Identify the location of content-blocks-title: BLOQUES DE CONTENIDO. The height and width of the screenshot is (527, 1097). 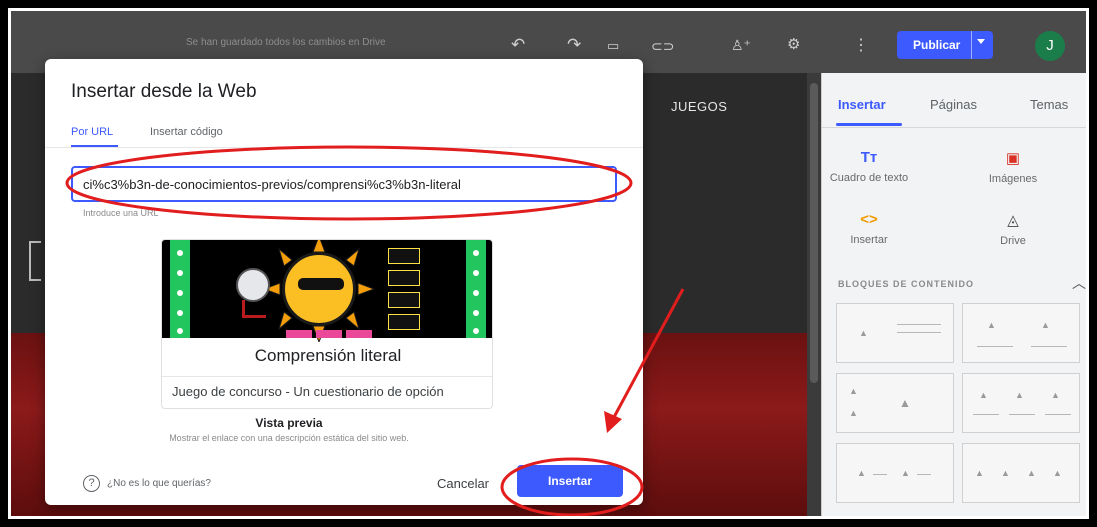
(906, 284).